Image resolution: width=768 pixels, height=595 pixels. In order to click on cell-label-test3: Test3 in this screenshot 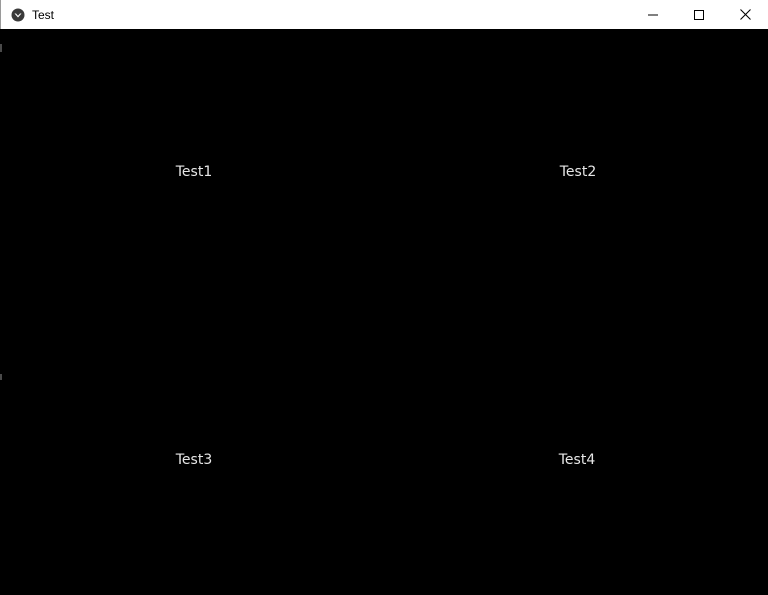, I will do `click(194, 459)`.